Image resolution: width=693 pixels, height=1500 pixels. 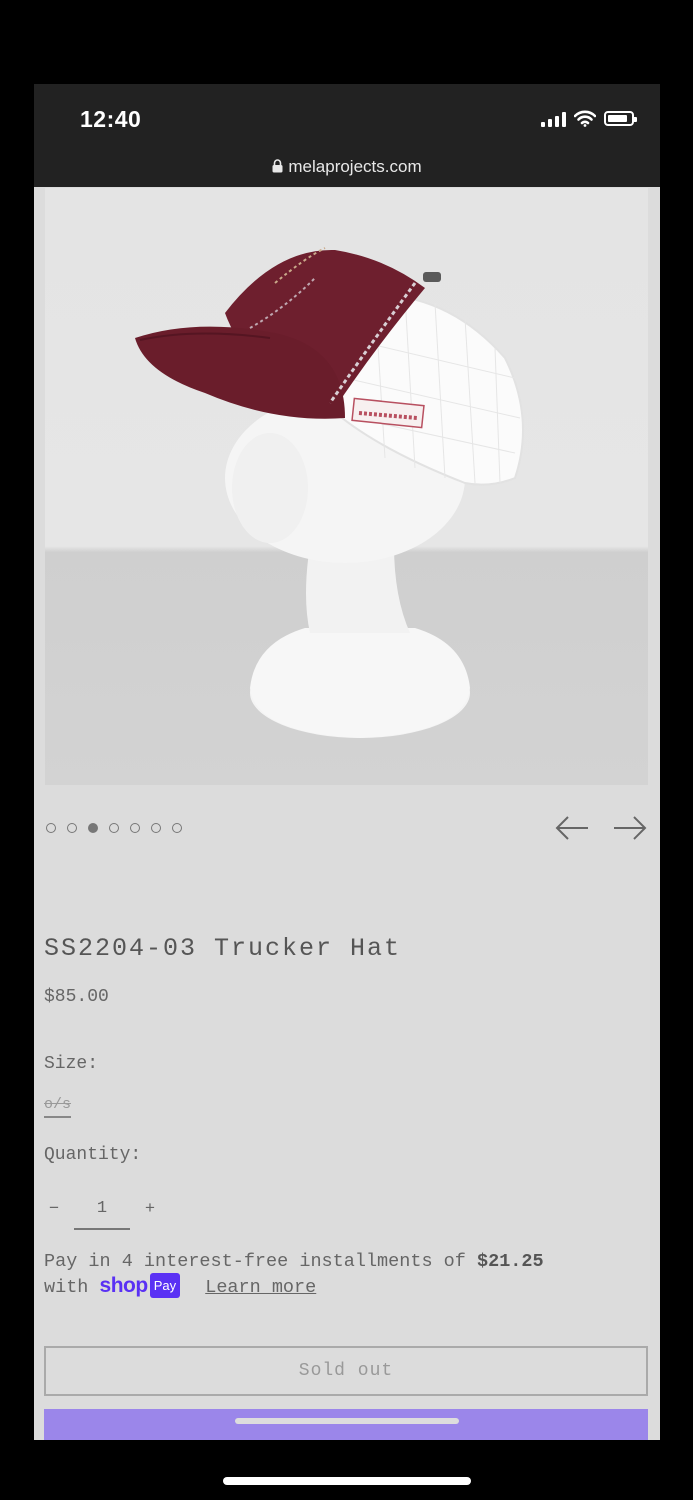 What do you see at coordinates (260, 1287) in the screenshot?
I see `learn-more-link: Learn more` at bounding box center [260, 1287].